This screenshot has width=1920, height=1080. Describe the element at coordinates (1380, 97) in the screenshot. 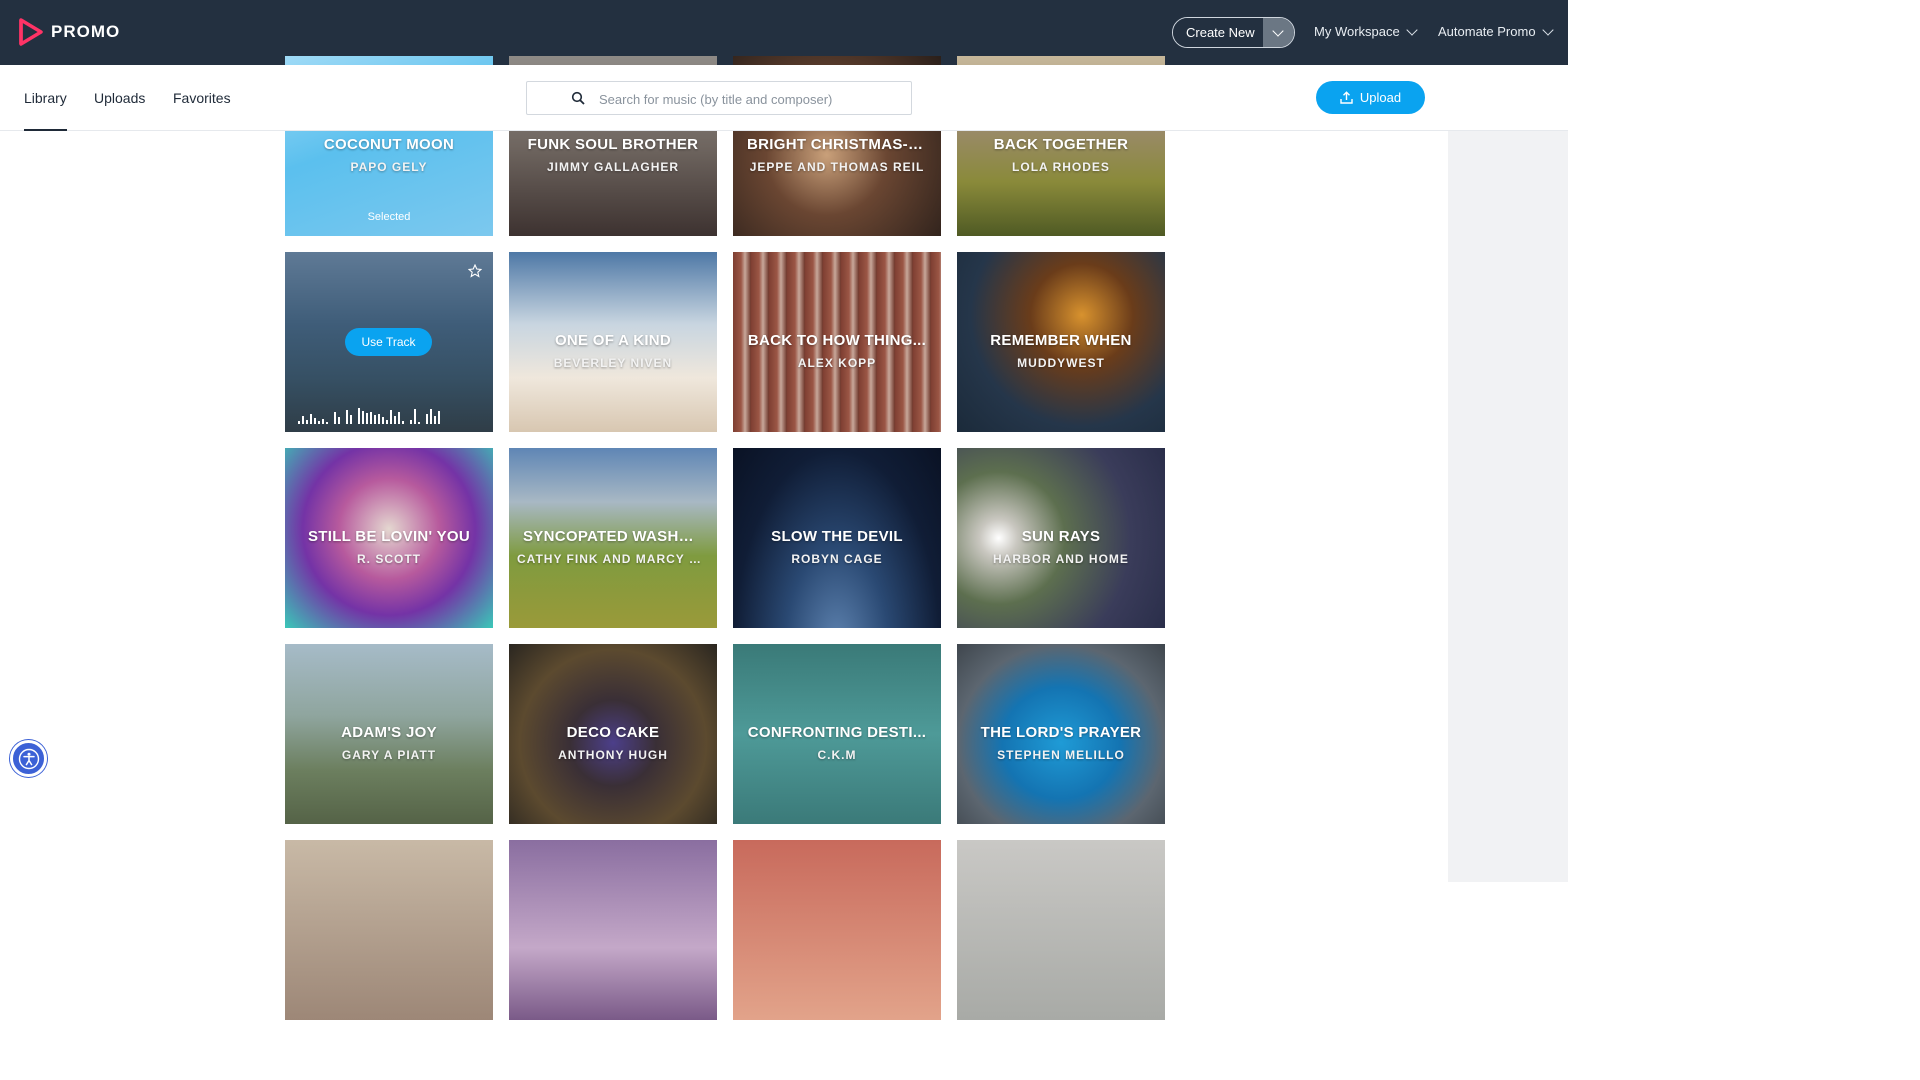

I see `upload-label: Upload` at that location.